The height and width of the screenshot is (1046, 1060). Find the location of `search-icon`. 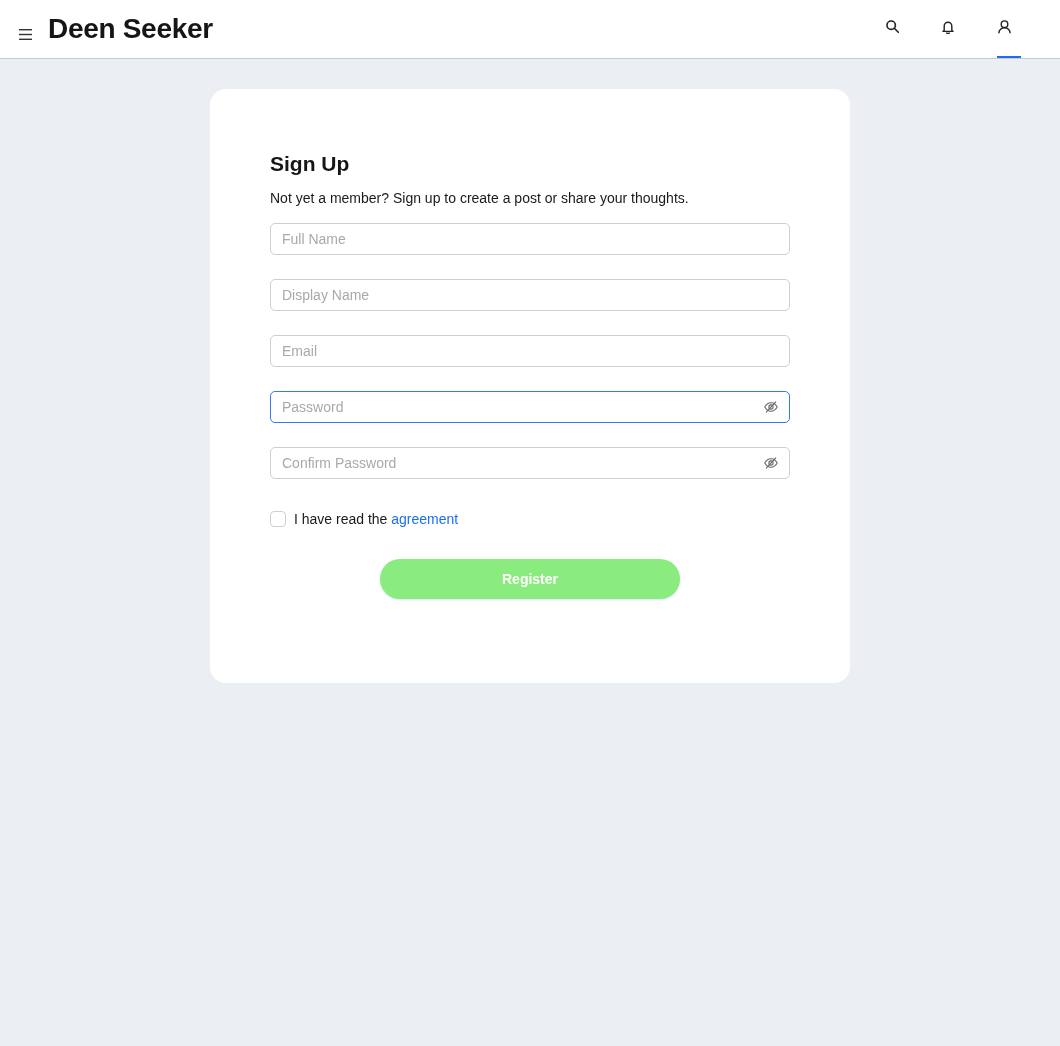

search-icon is located at coordinates (892, 26).